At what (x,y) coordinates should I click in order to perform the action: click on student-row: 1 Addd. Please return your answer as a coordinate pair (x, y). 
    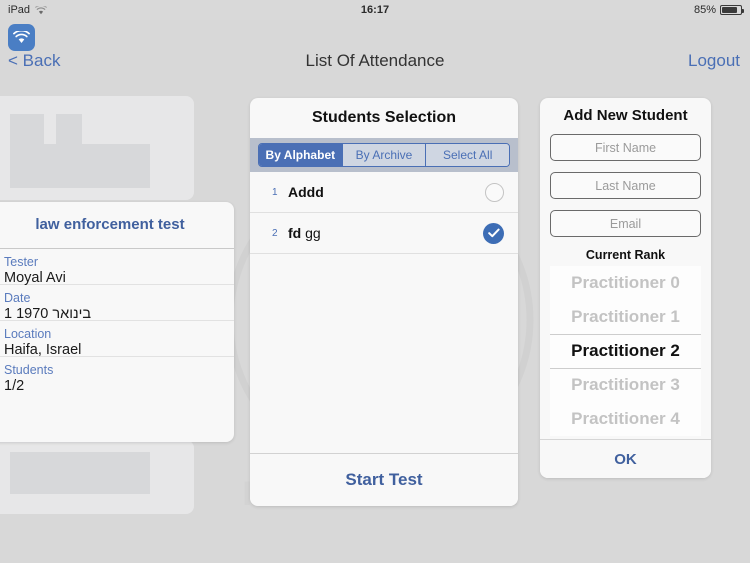
    Looking at the image, I should click on (384, 192).